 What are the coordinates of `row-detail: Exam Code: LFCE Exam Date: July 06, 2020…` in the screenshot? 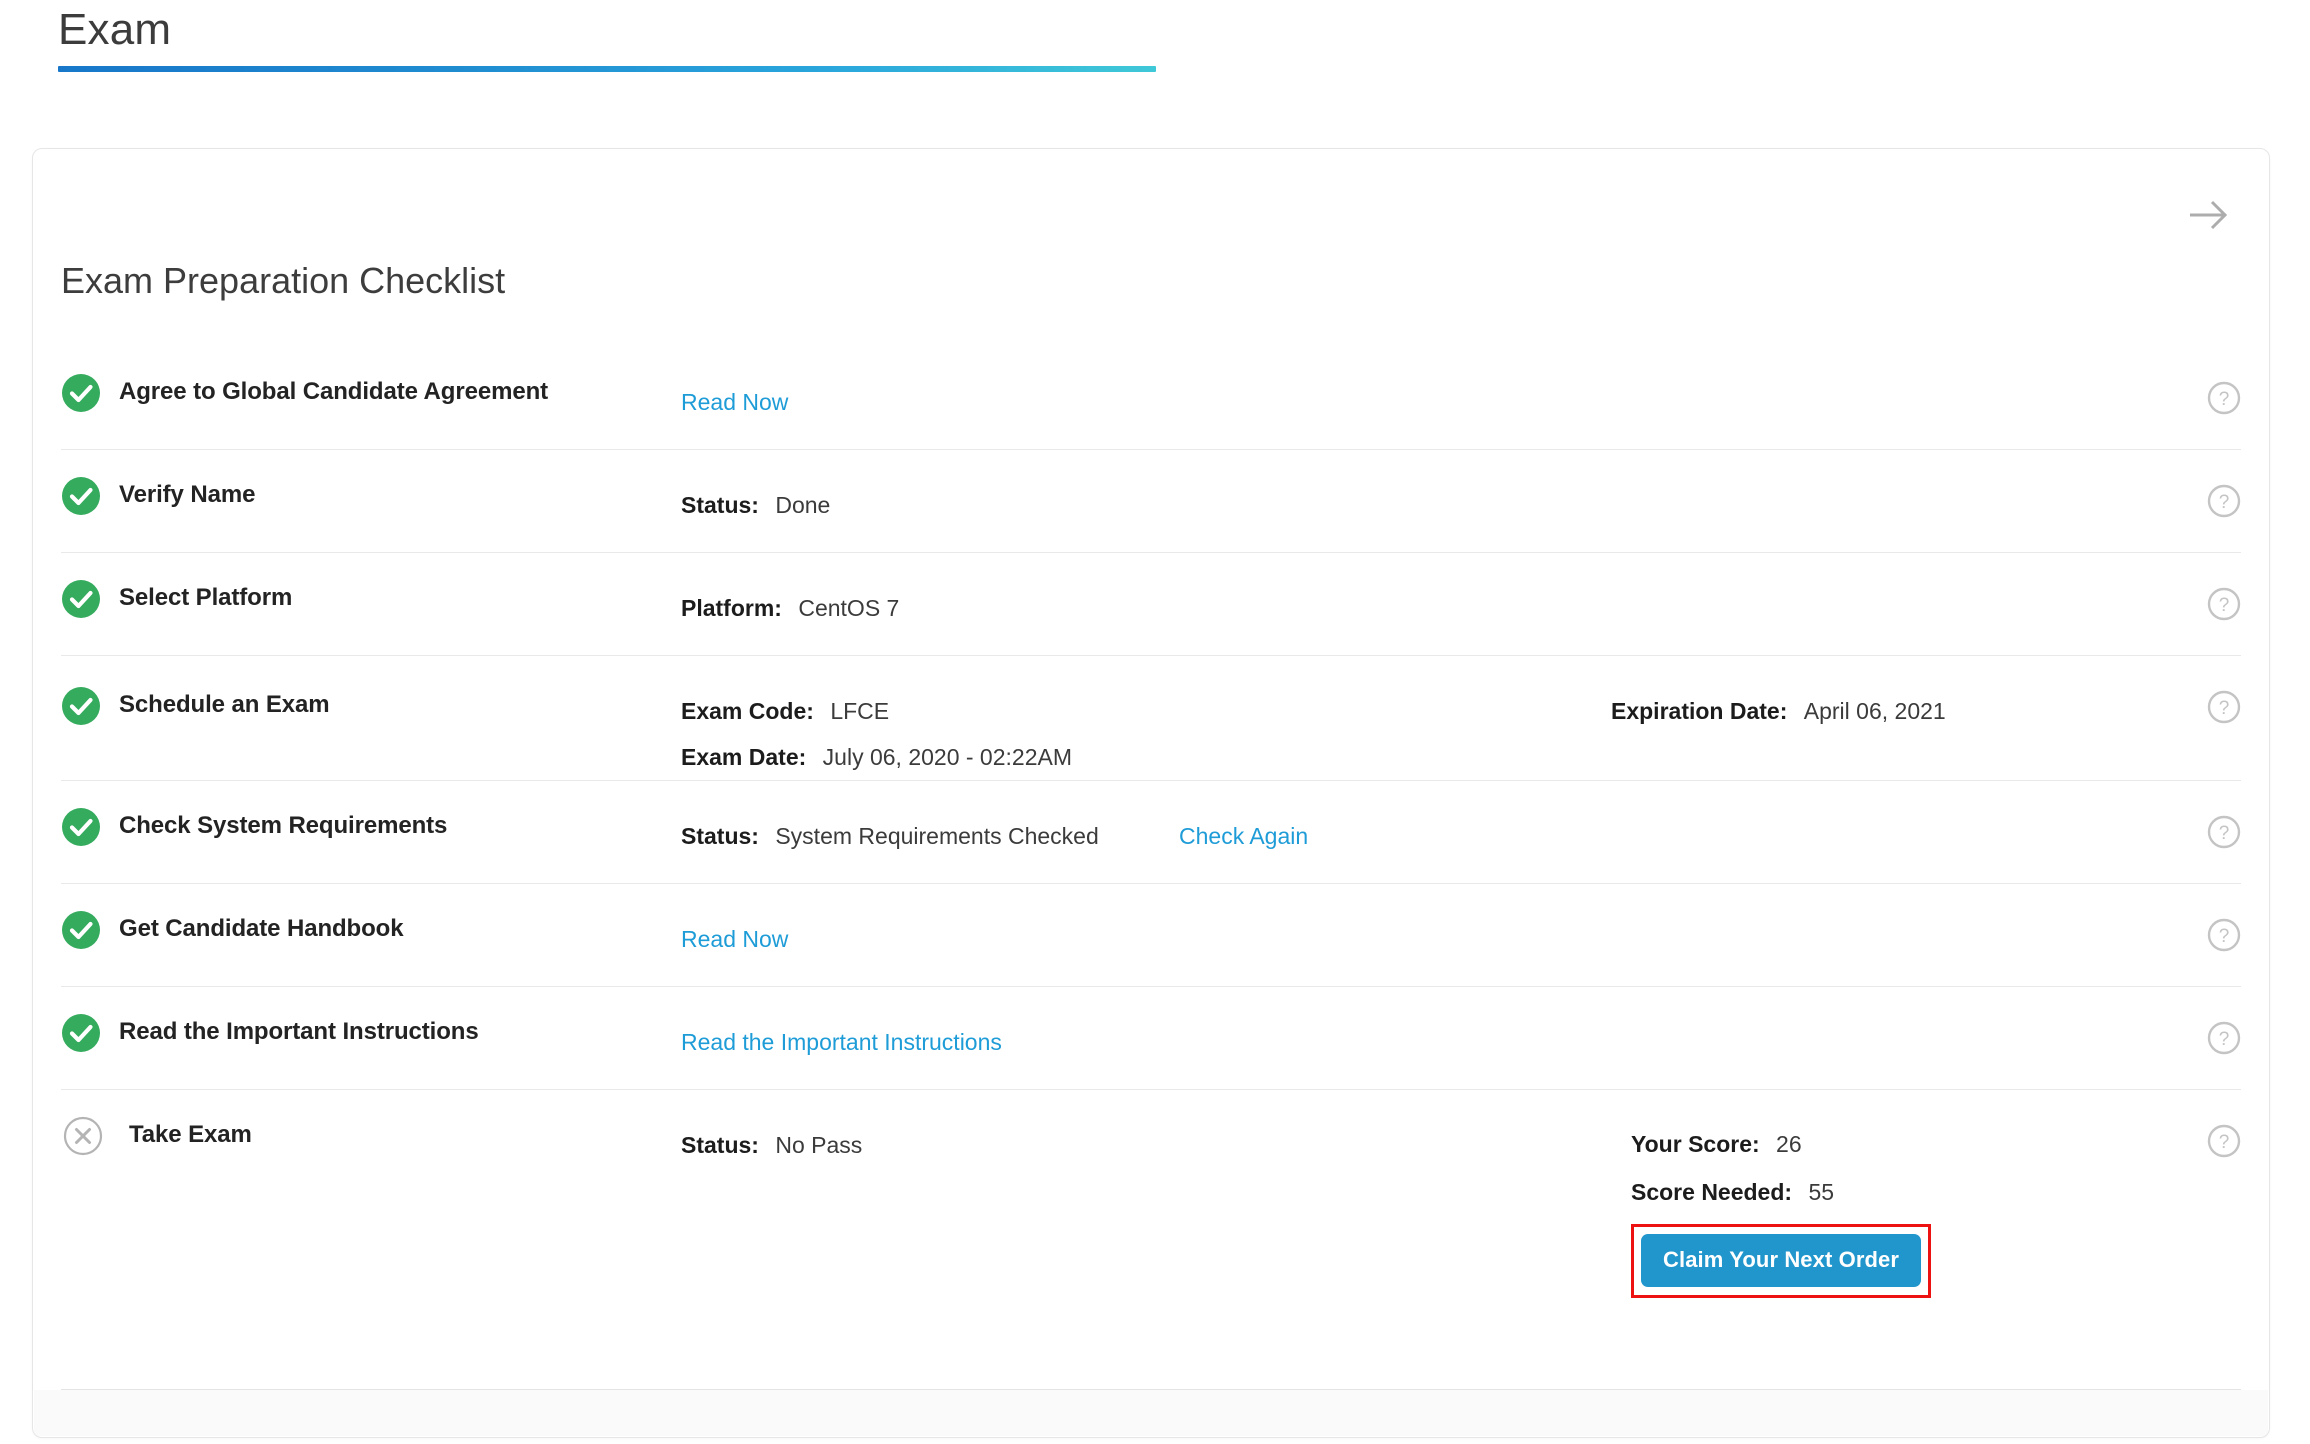 It's located at (1146, 718).